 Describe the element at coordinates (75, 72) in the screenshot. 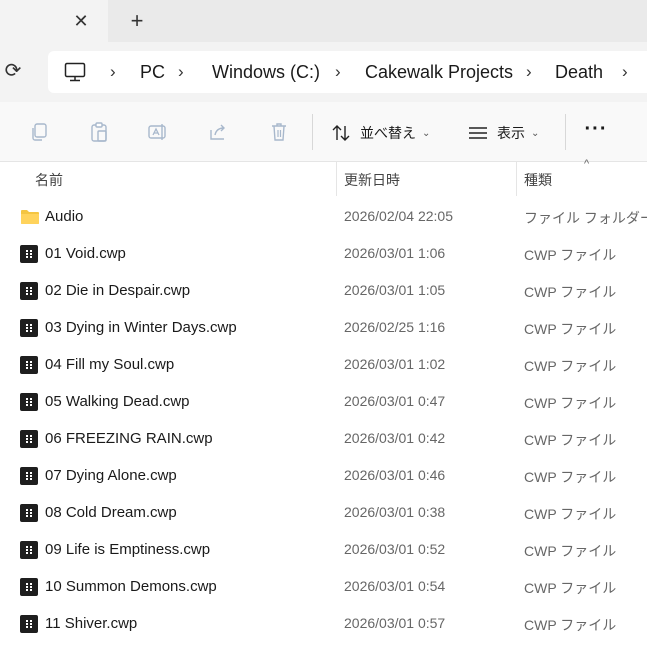

I see `computer-icon` at that location.